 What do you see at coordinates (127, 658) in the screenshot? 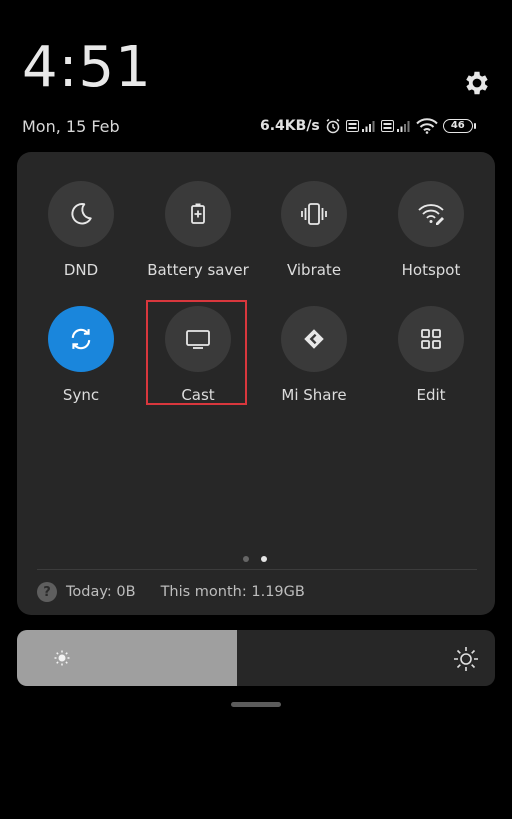
I see `brightness-fill` at bounding box center [127, 658].